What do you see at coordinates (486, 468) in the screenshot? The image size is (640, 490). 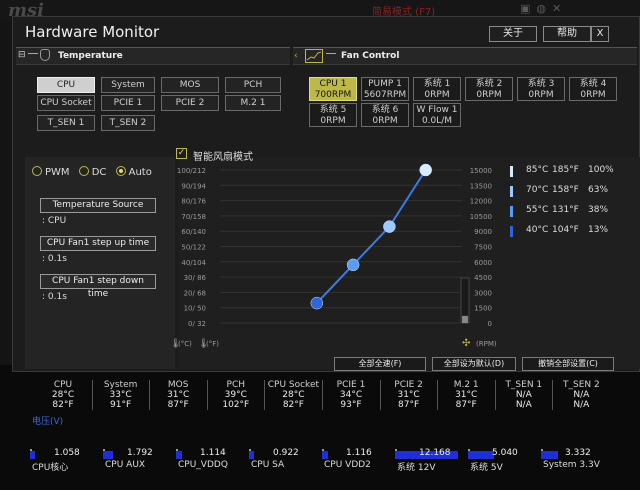 I see `voltage-label: 系统 5V` at bounding box center [486, 468].